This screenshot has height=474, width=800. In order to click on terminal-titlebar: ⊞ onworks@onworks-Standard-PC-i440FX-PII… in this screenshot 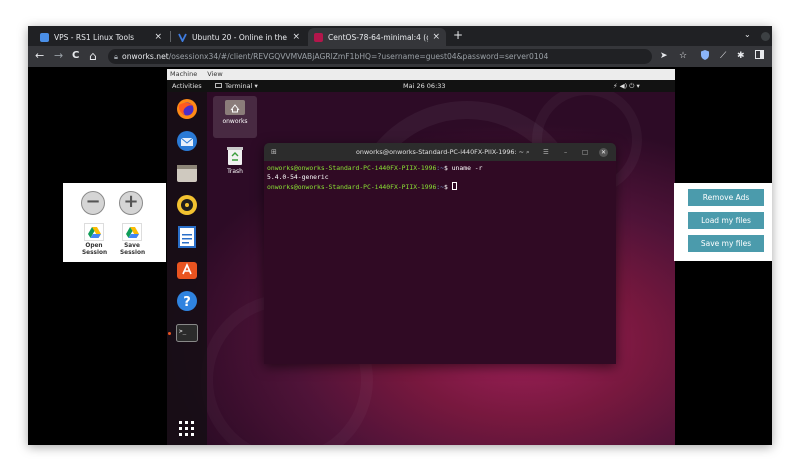, I will do `click(440, 152)`.